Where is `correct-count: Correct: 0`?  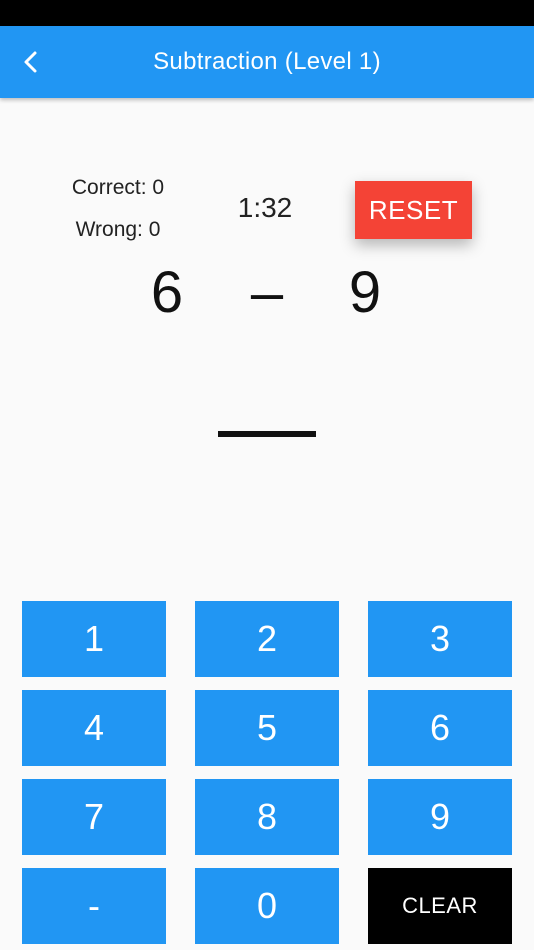 correct-count: Correct: 0 is located at coordinates (118, 187).